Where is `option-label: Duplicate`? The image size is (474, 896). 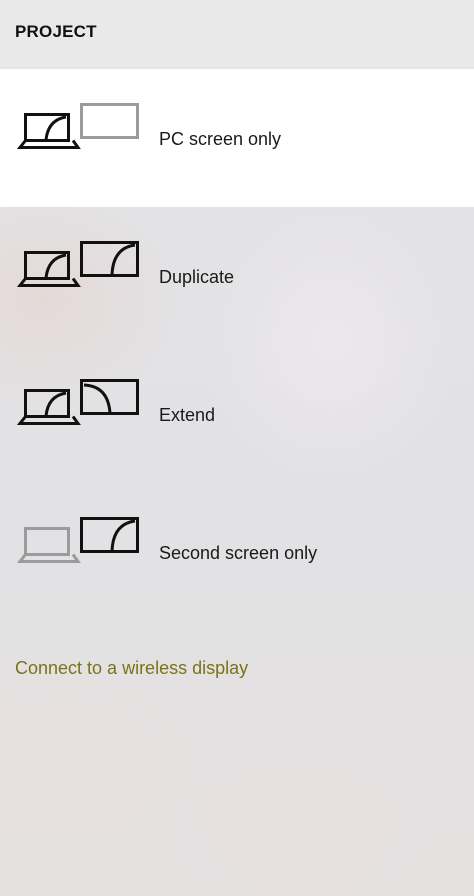
option-label: Duplicate is located at coordinates (197, 277).